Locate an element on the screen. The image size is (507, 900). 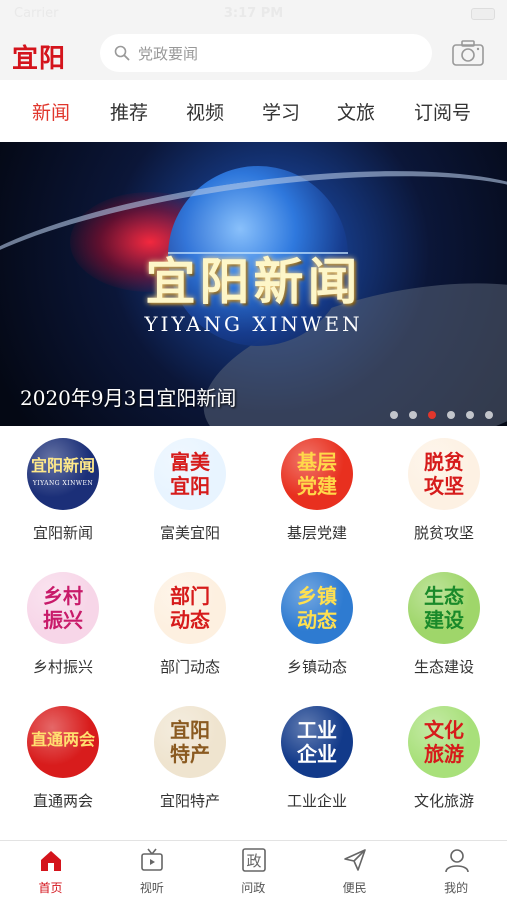
channel-icon-text: 乡镇 动态 is located at coordinates (317, 608).